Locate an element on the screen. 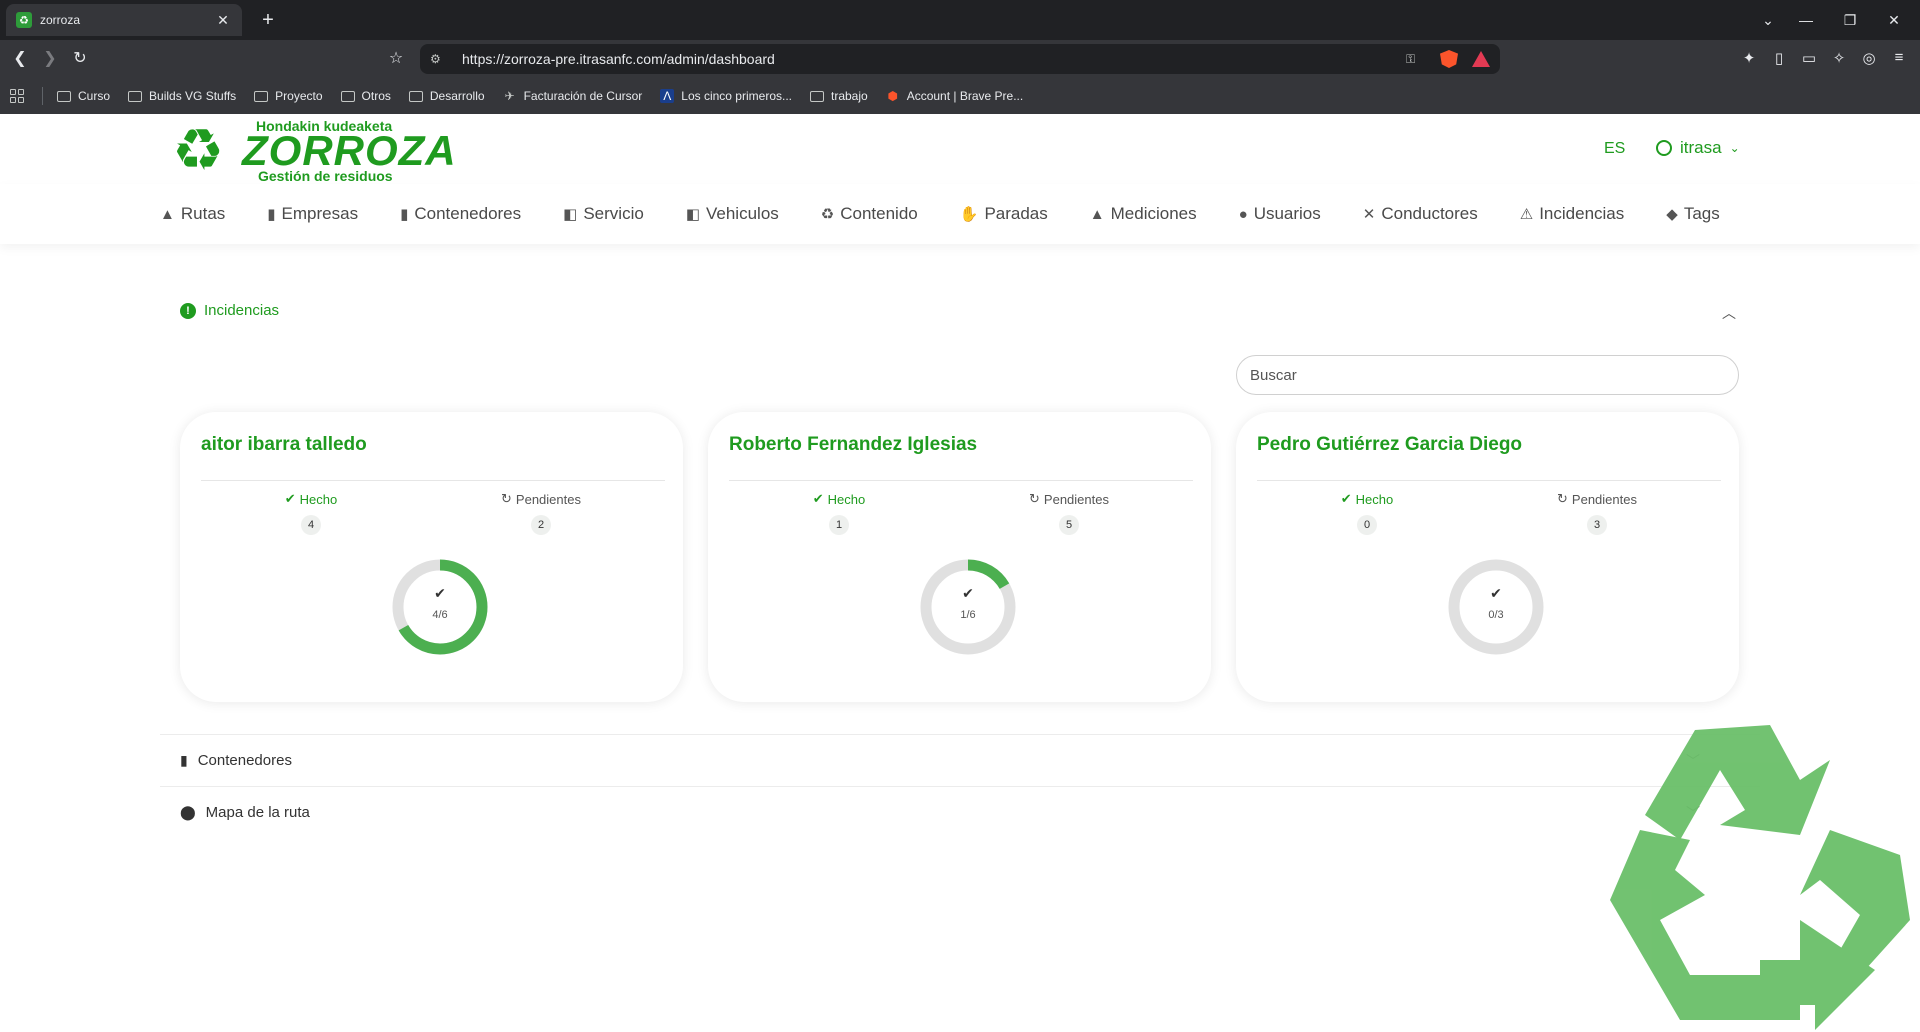  bookmark-item: Proyecto is located at coordinates (288, 96).